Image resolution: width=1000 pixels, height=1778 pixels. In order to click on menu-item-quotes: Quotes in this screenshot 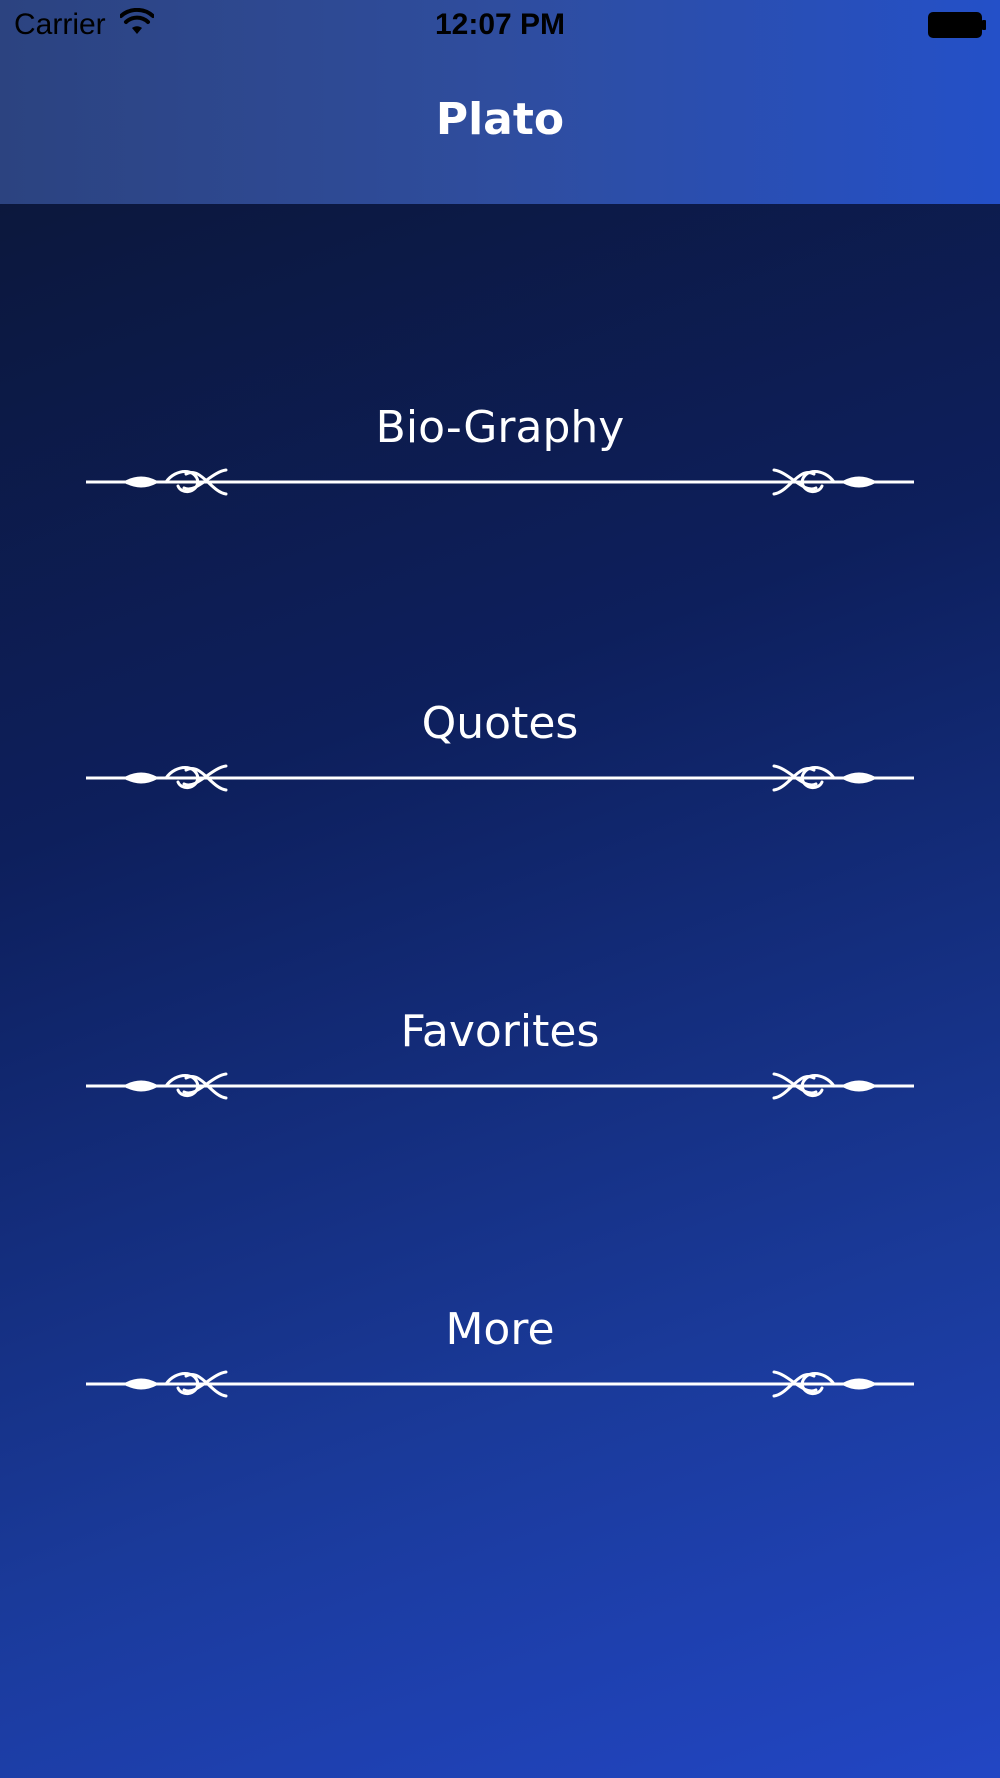, I will do `click(500, 771)`.